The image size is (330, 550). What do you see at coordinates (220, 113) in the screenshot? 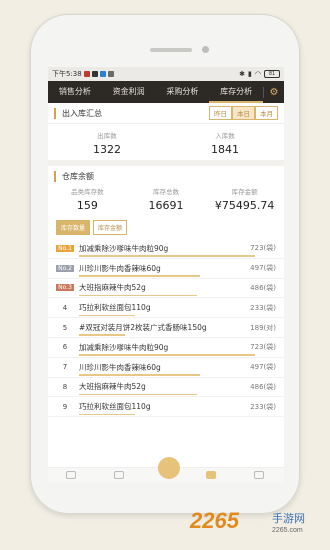
I see `range-yesterday: 昨日` at bounding box center [220, 113].